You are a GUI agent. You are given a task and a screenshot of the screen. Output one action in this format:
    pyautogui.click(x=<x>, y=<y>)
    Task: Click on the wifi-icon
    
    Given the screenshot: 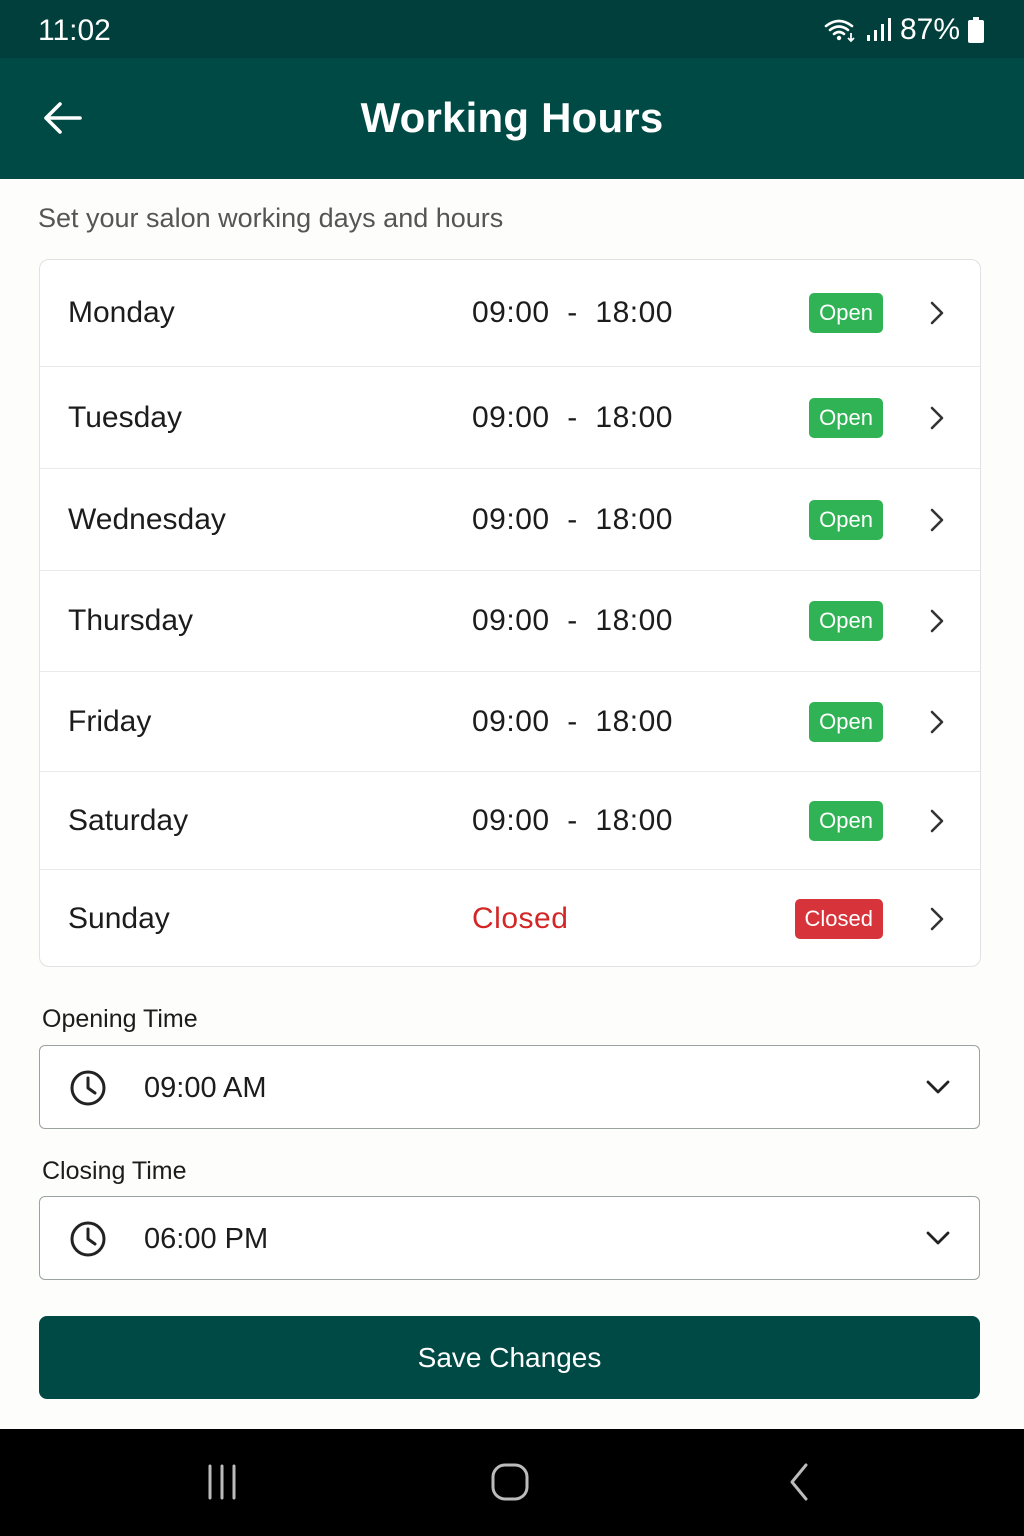 What is the action you would take?
    pyautogui.click(x=839, y=31)
    